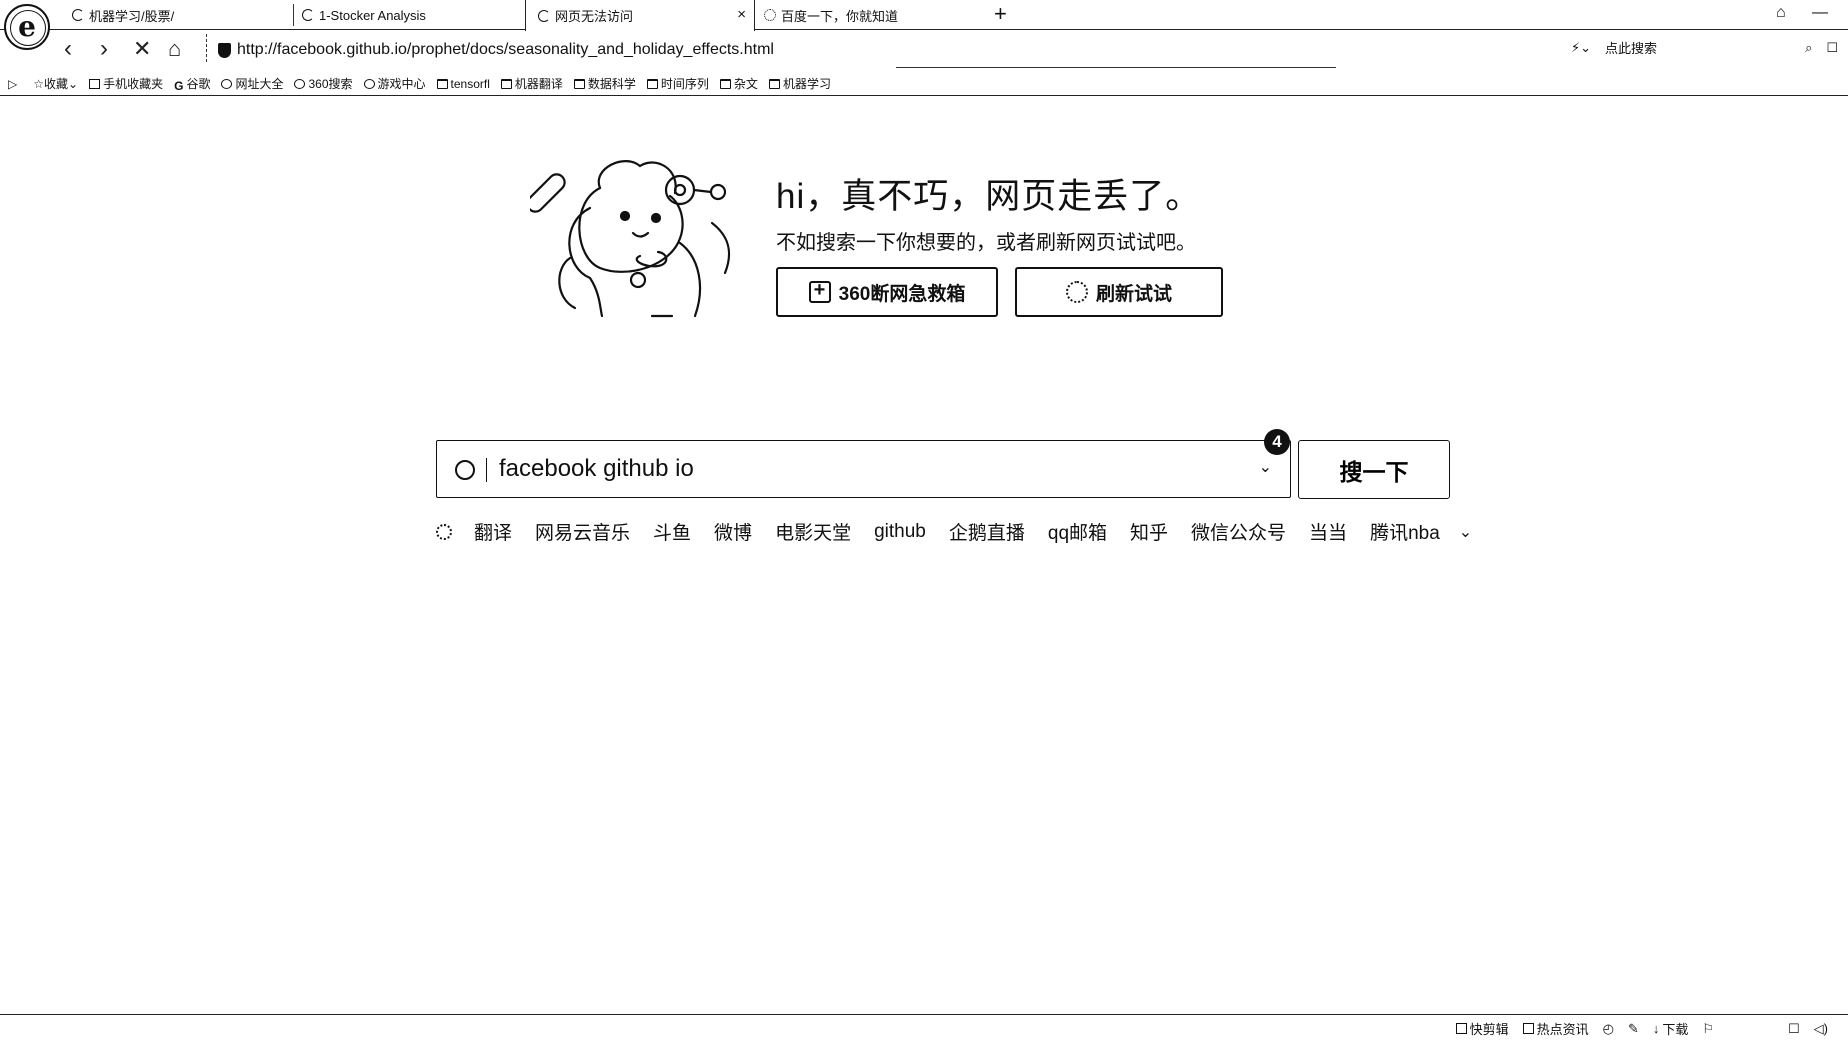  I want to click on shield-icon, so click(224, 50).